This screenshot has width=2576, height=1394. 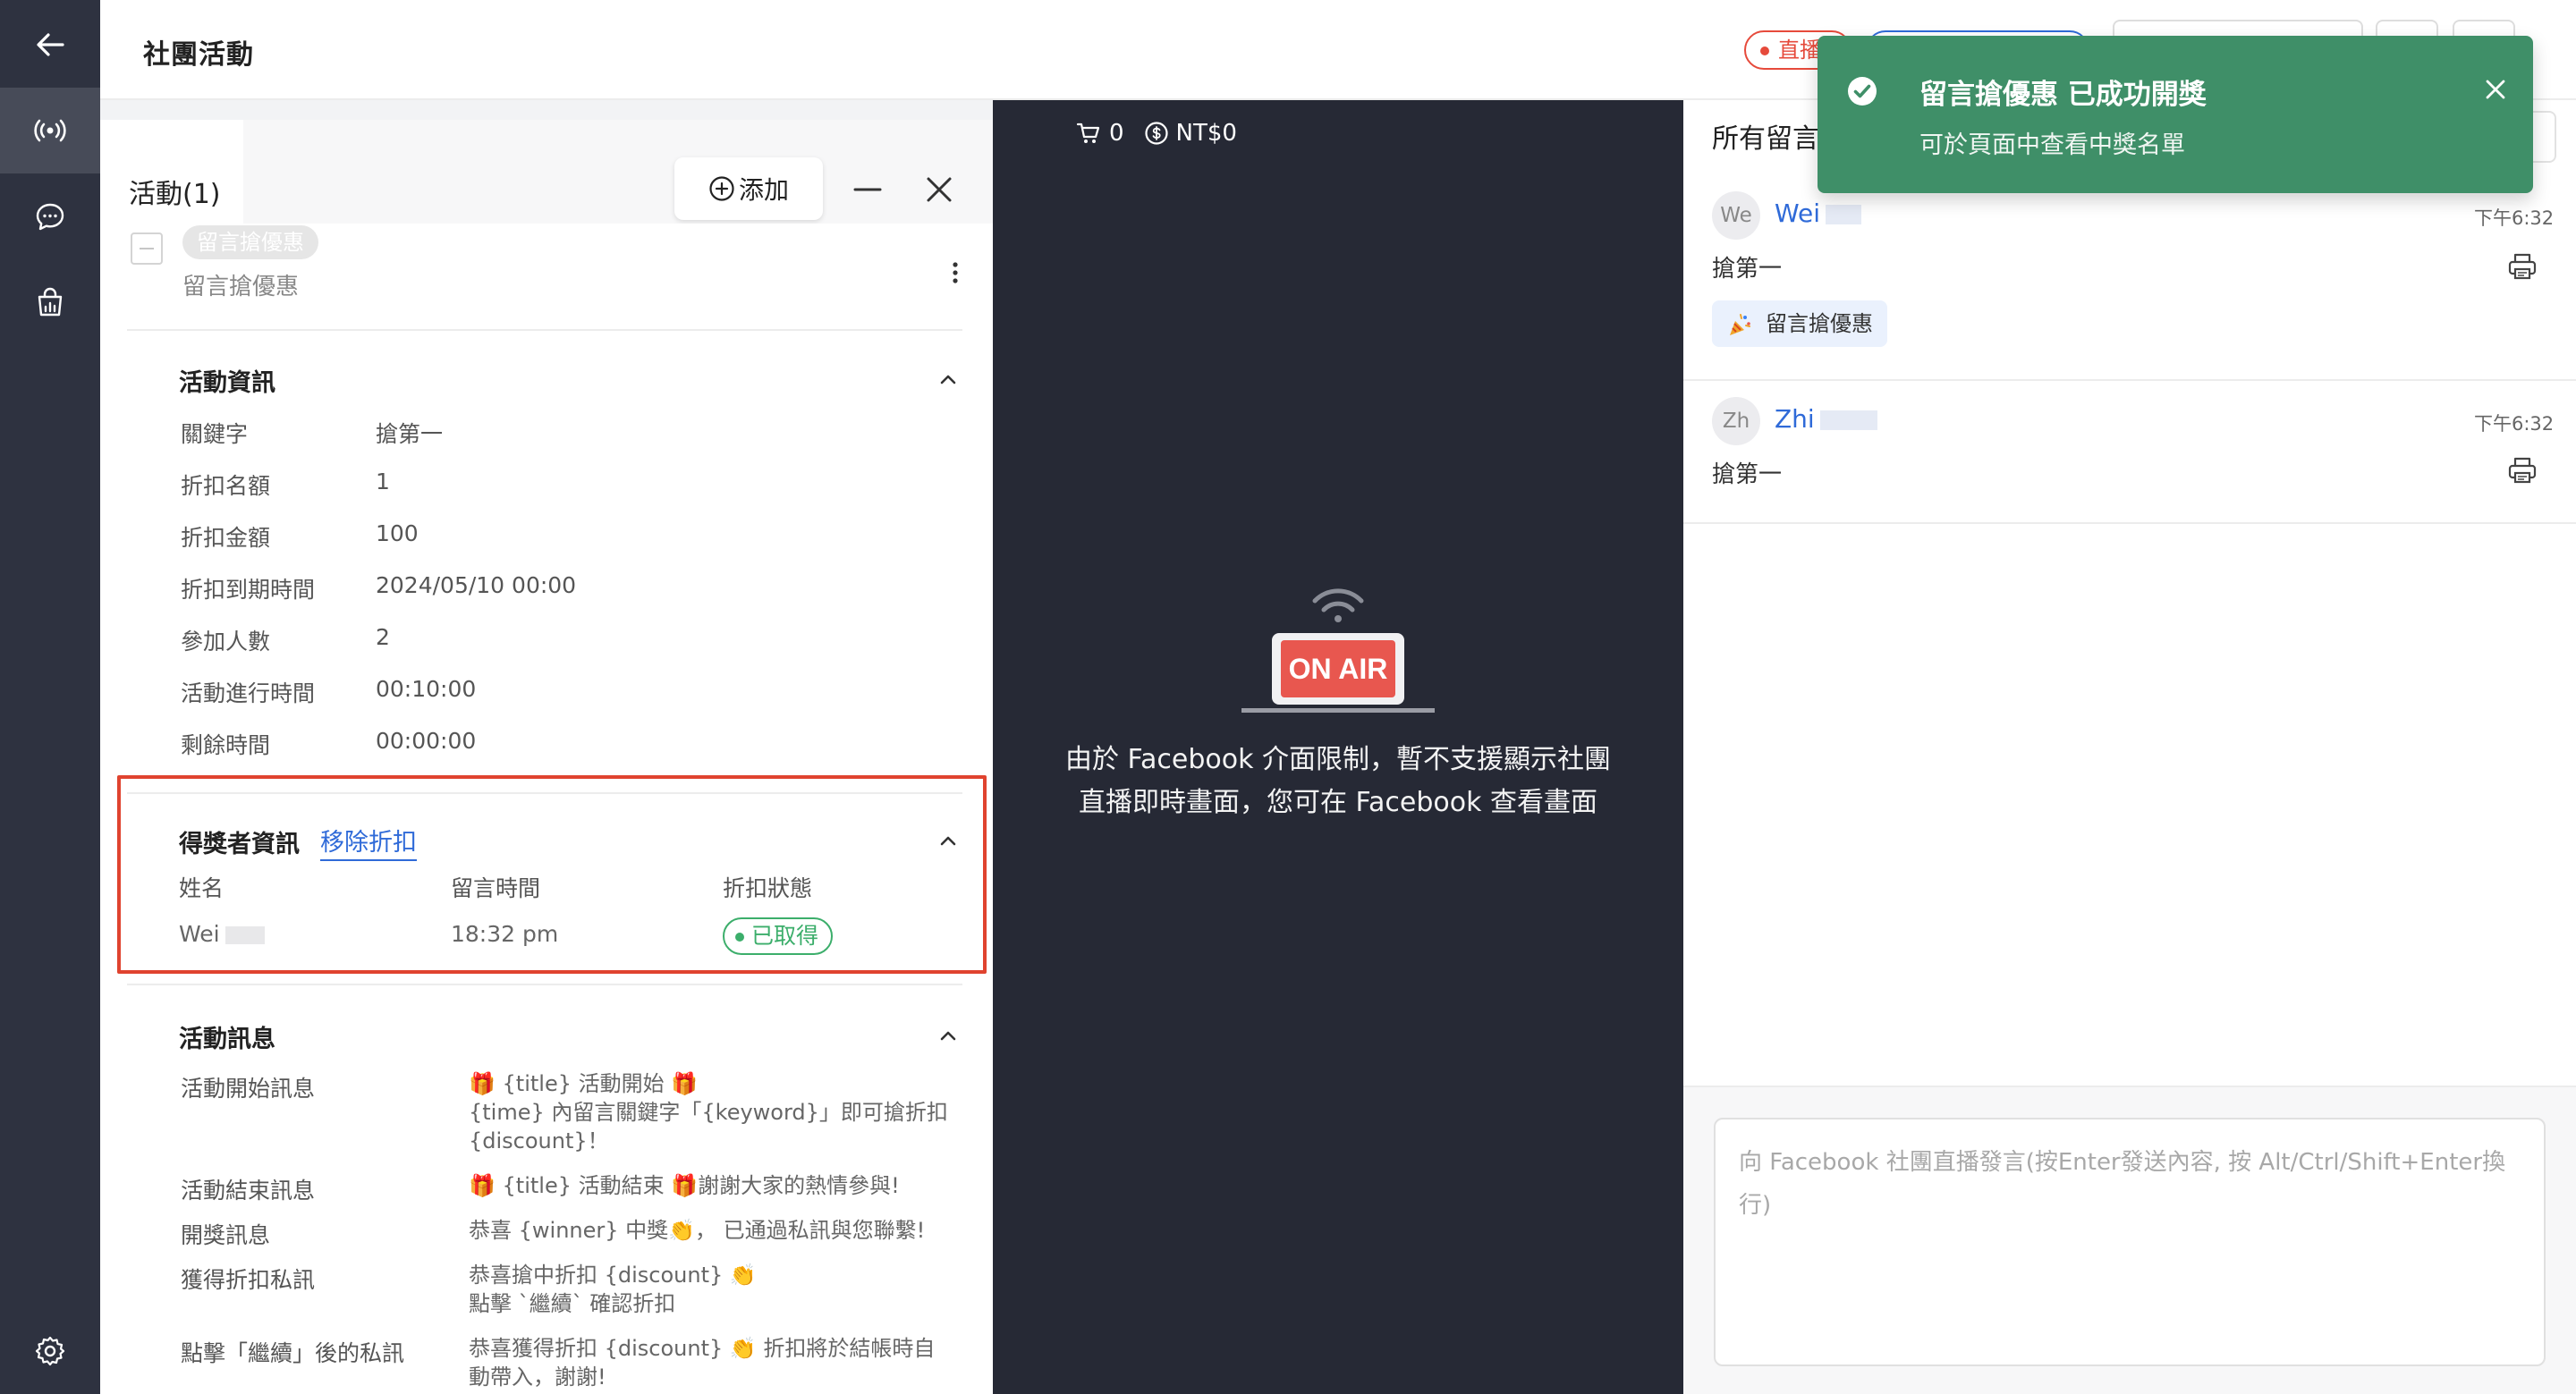 I want to click on check-circle-icon, so click(x=1862, y=91).